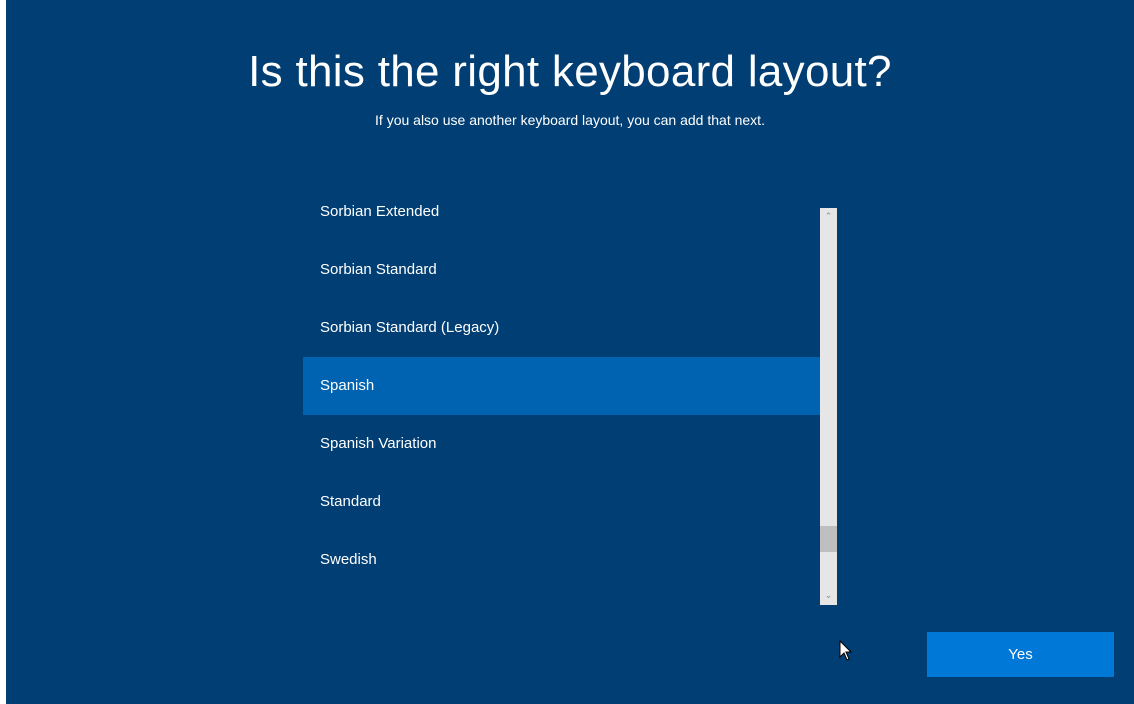 This screenshot has width=1134, height=704. What do you see at coordinates (846, 650) in the screenshot?
I see `mouse-pointer-icon` at bounding box center [846, 650].